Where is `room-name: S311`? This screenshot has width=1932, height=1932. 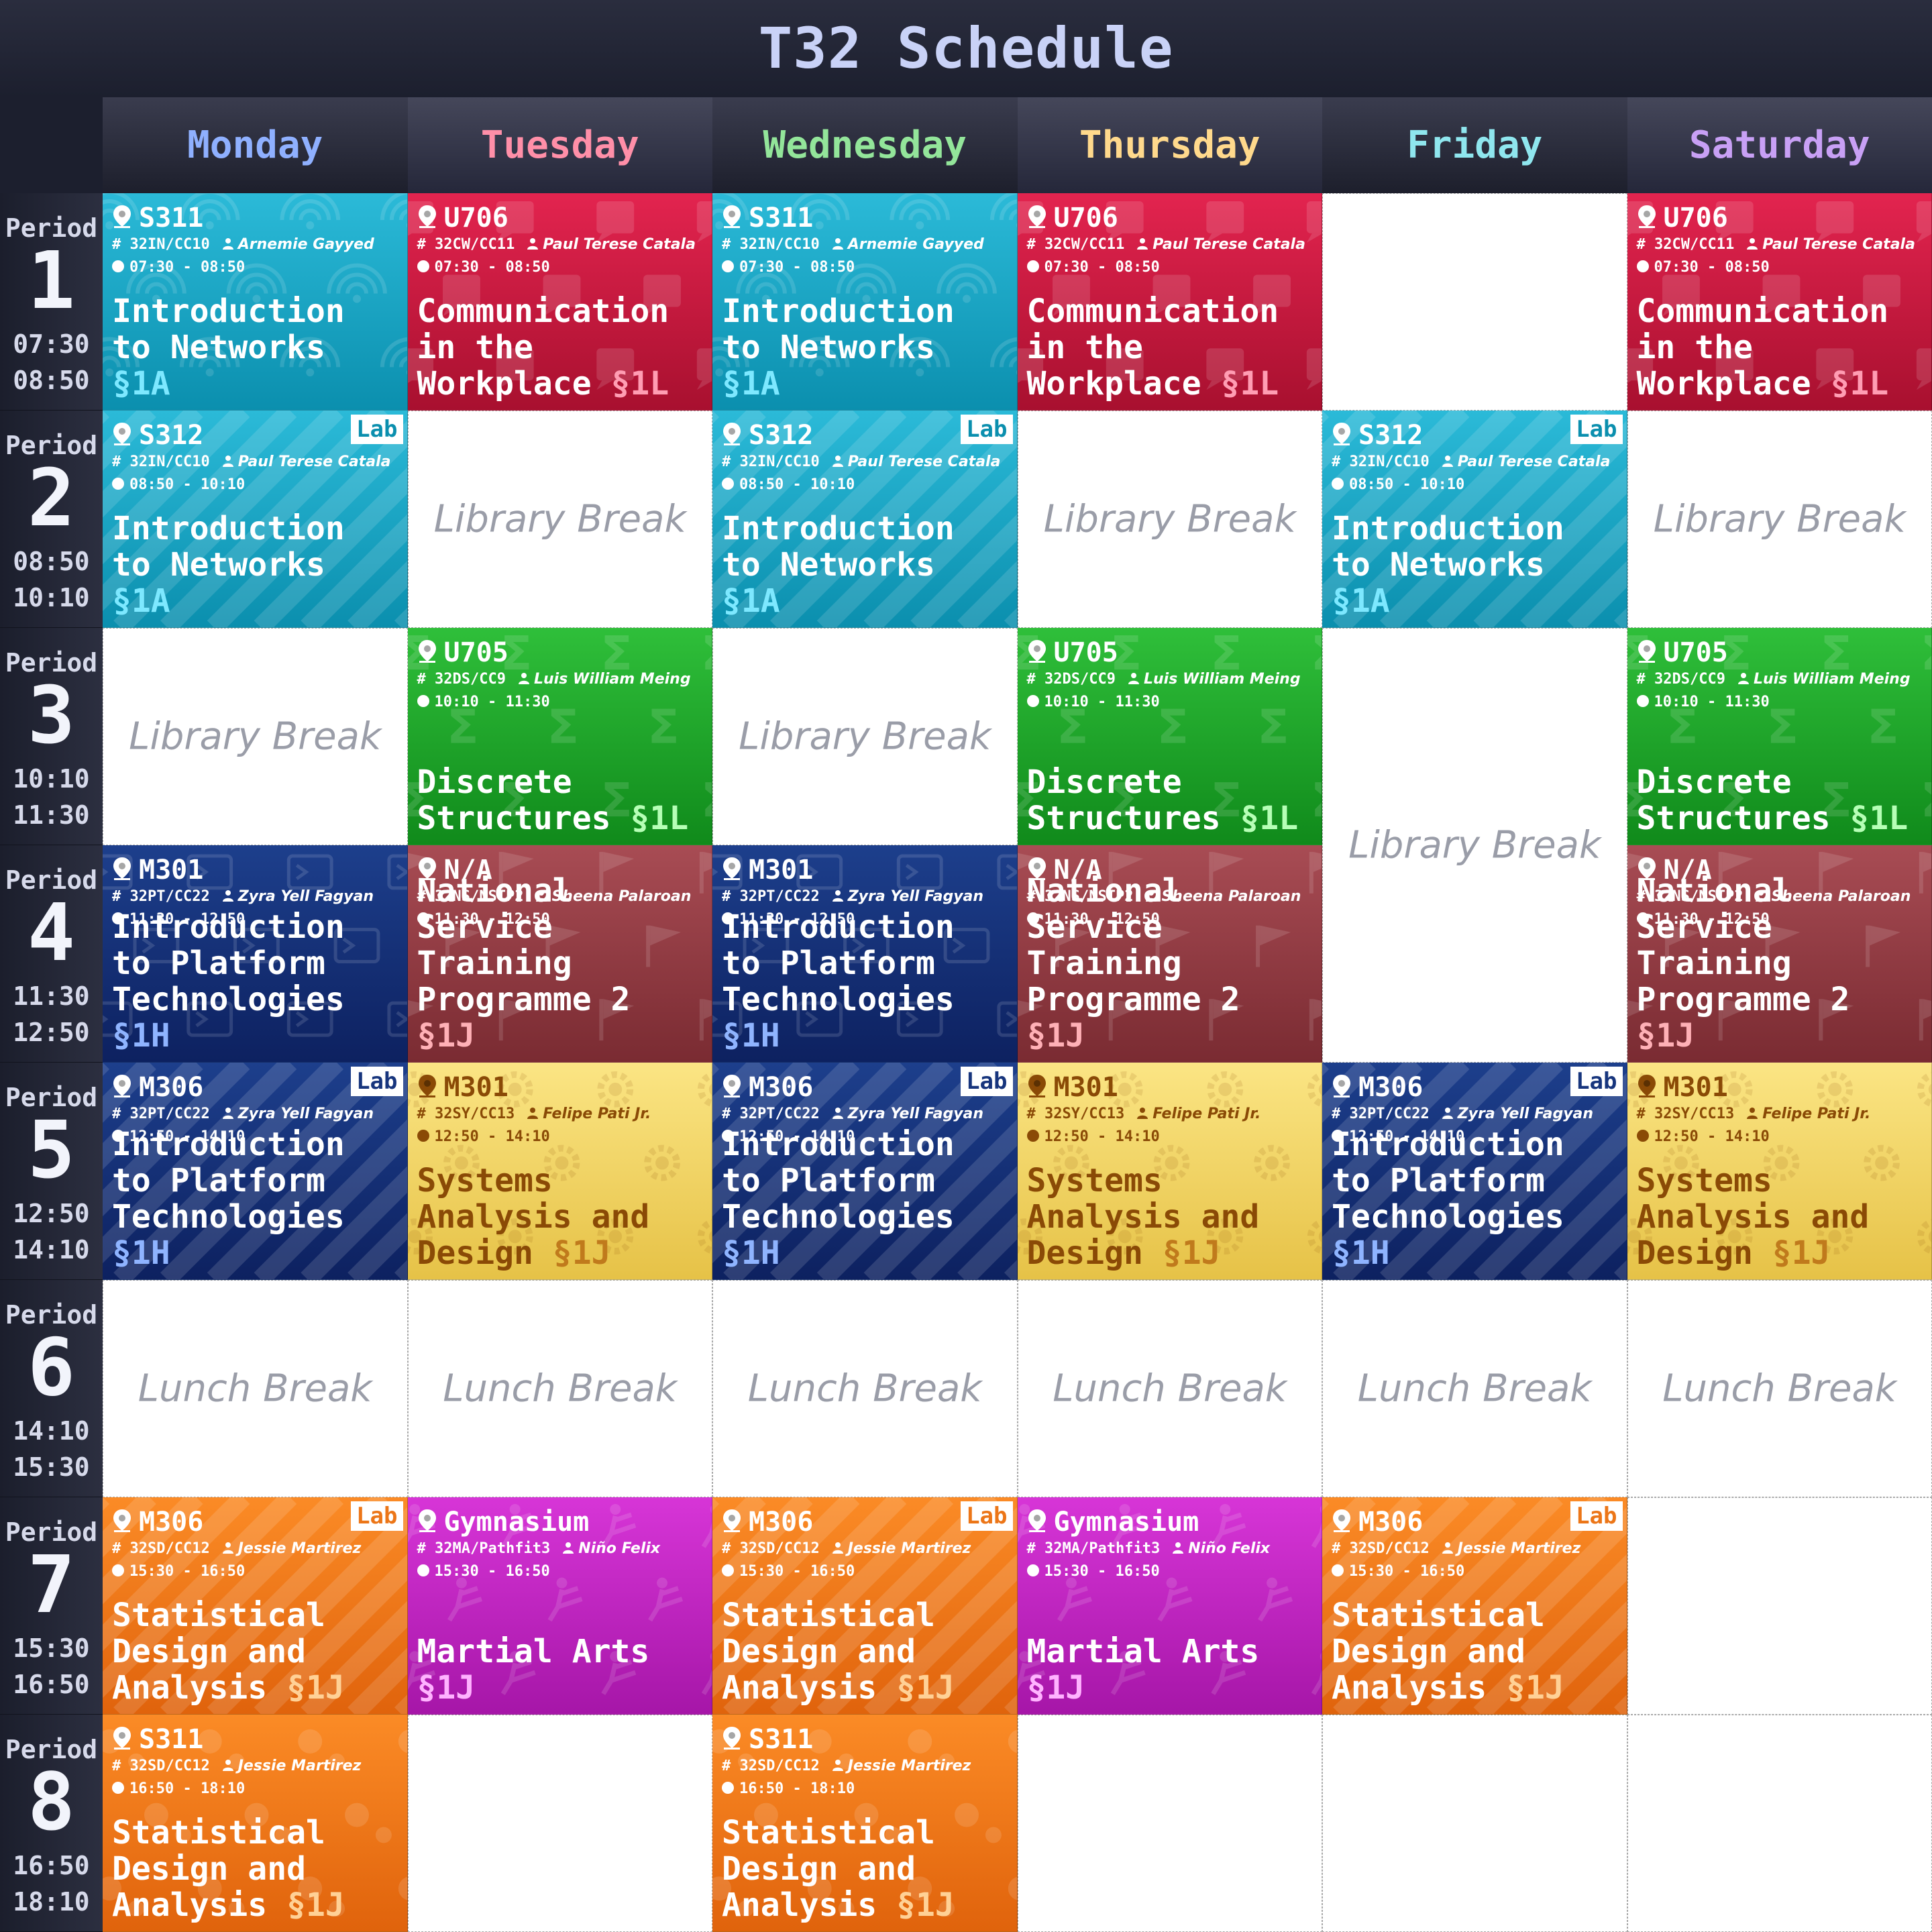 room-name: S311 is located at coordinates (781, 218).